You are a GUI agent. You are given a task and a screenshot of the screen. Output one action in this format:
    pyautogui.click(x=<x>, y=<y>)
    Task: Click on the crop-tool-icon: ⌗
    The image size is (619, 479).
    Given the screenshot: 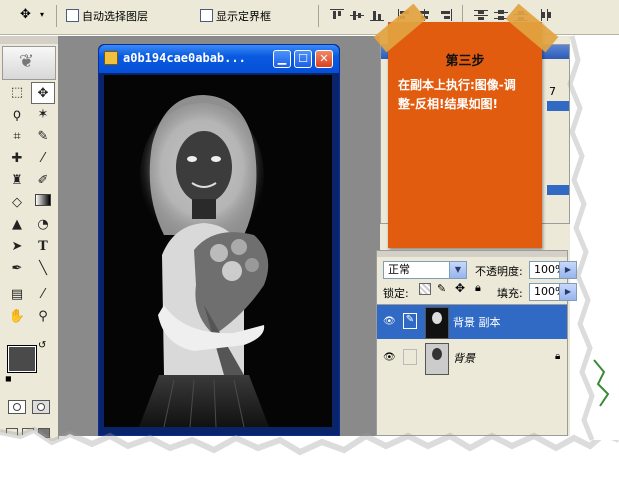 What is the action you would take?
    pyautogui.click(x=17, y=137)
    